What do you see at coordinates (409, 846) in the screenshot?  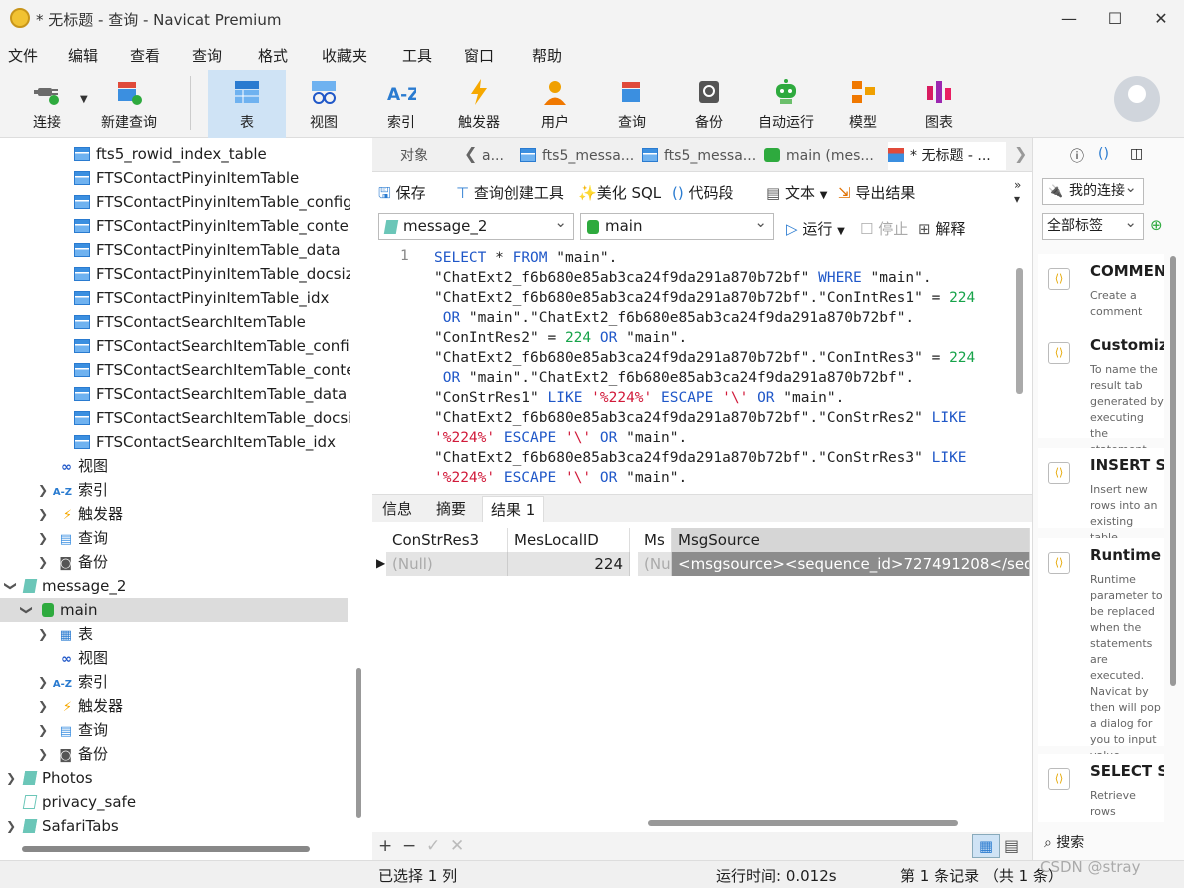 I see `delete-row-button: −` at bounding box center [409, 846].